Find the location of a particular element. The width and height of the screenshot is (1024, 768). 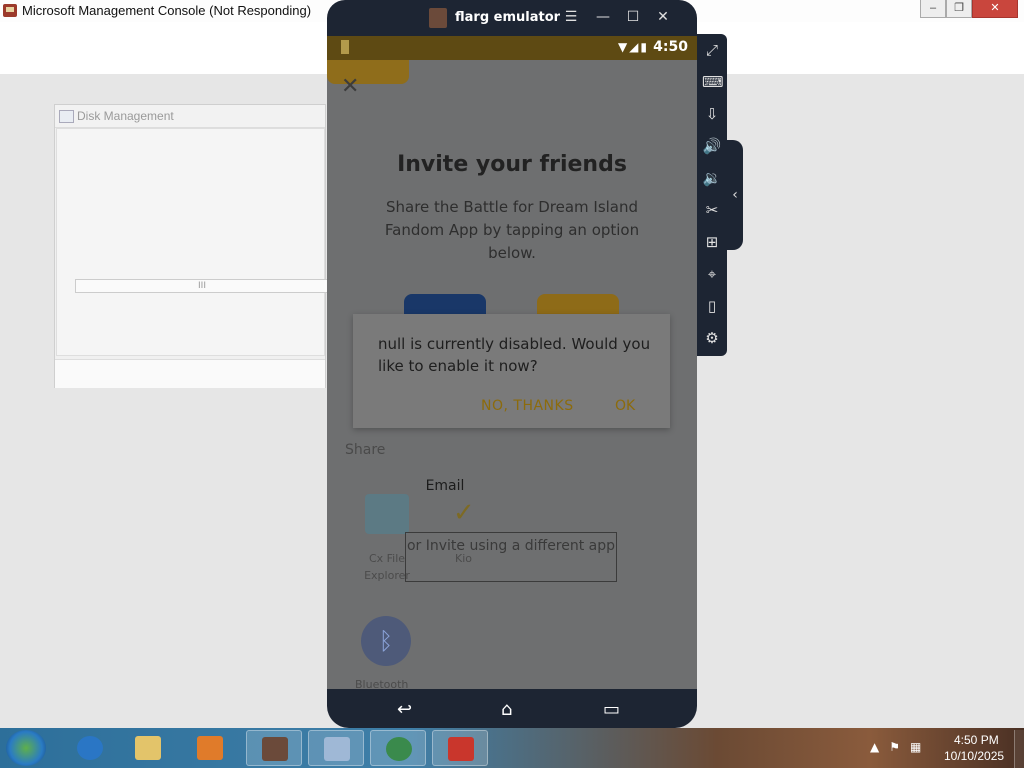

emulator-titlebar: flarg emulator ☰ — ☐ ✕ is located at coordinates (512, 18).